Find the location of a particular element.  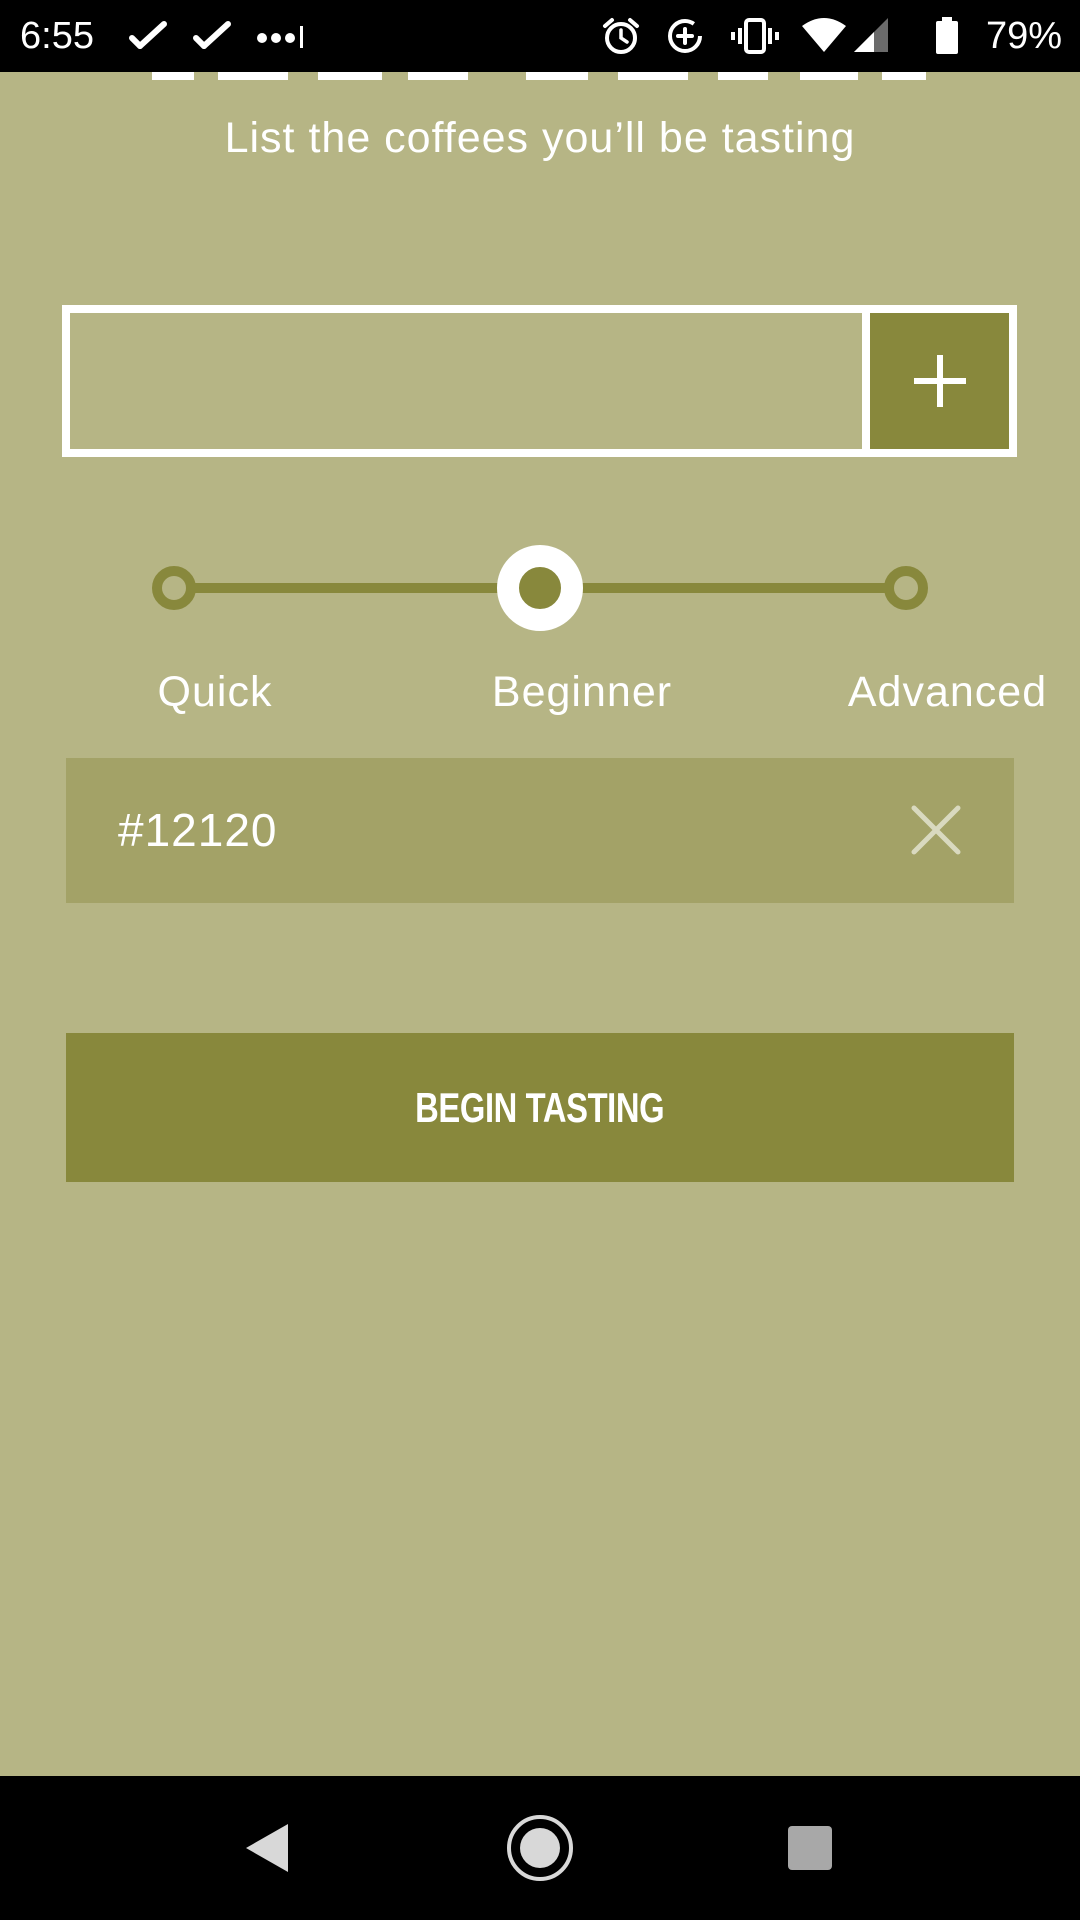

add-coffee-button is located at coordinates (939, 381).